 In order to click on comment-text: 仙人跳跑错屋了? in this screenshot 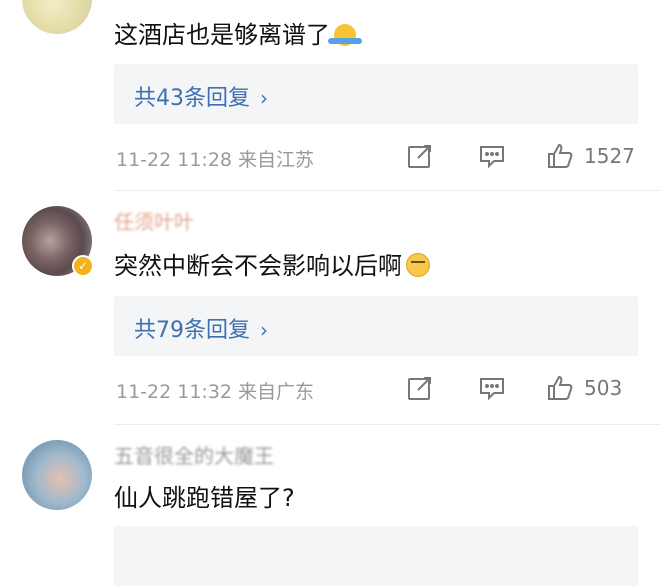, I will do `click(204, 498)`.